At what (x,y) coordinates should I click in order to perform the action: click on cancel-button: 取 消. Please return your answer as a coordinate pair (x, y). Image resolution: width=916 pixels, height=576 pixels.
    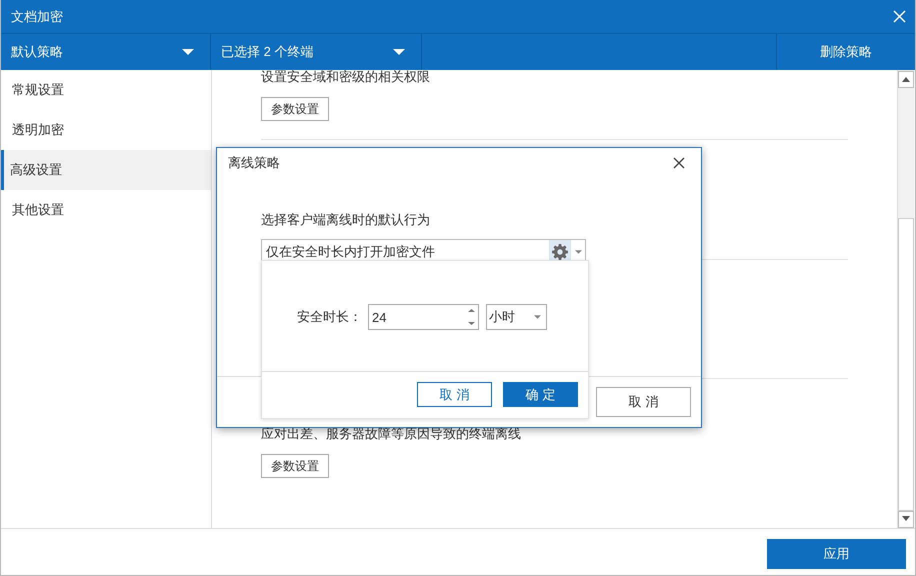
    Looking at the image, I should click on (643, 402).